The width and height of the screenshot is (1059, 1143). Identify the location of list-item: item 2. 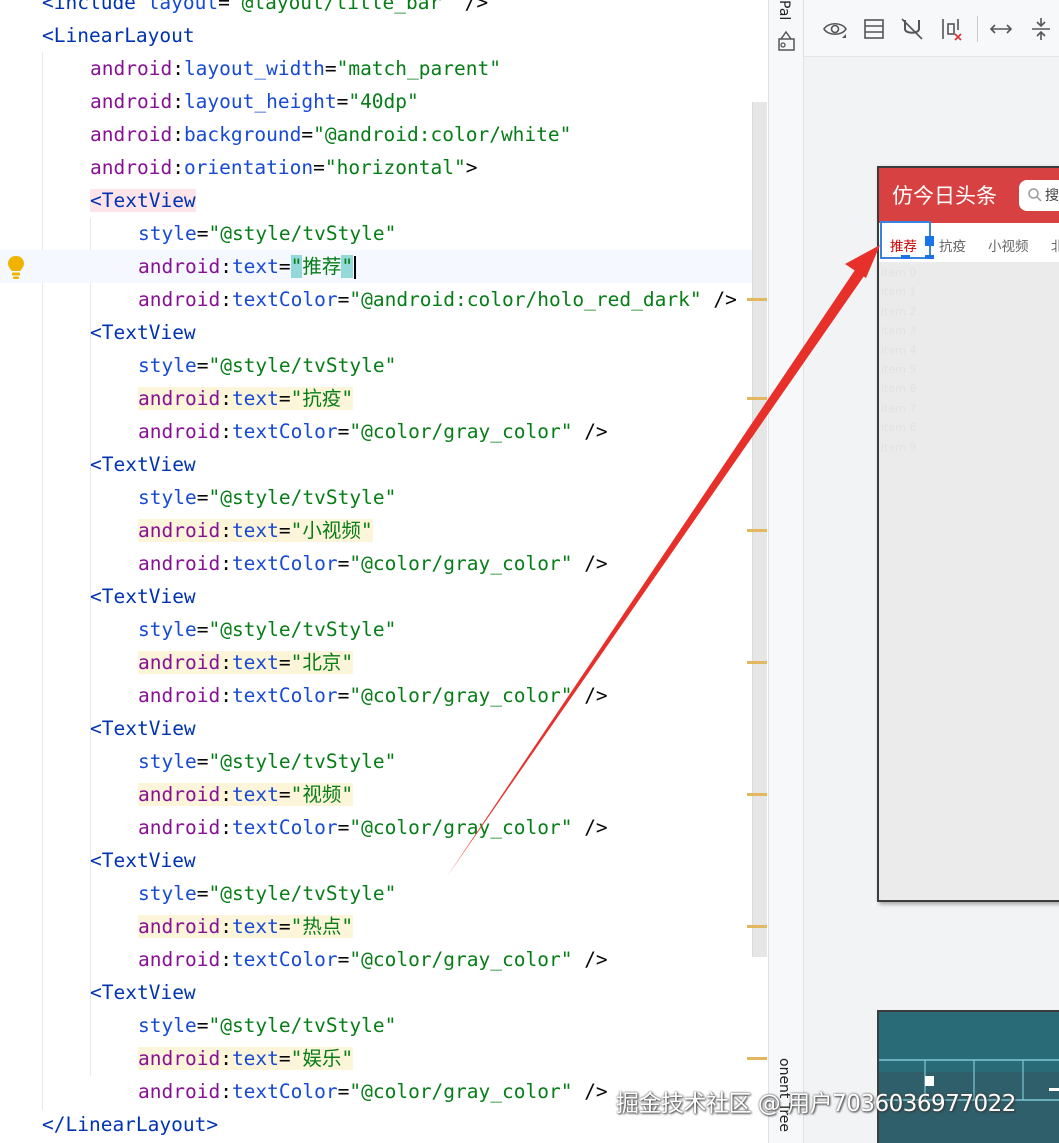
(970, 314).